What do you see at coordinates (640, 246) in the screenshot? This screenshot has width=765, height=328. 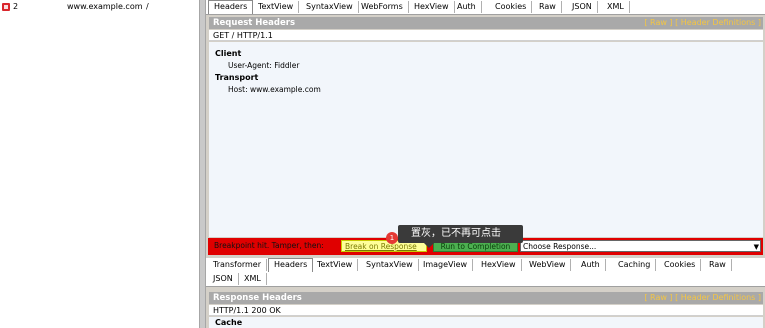 I see `choose-response-select: Choose Response... ▼` at bounding box center [640, 246].